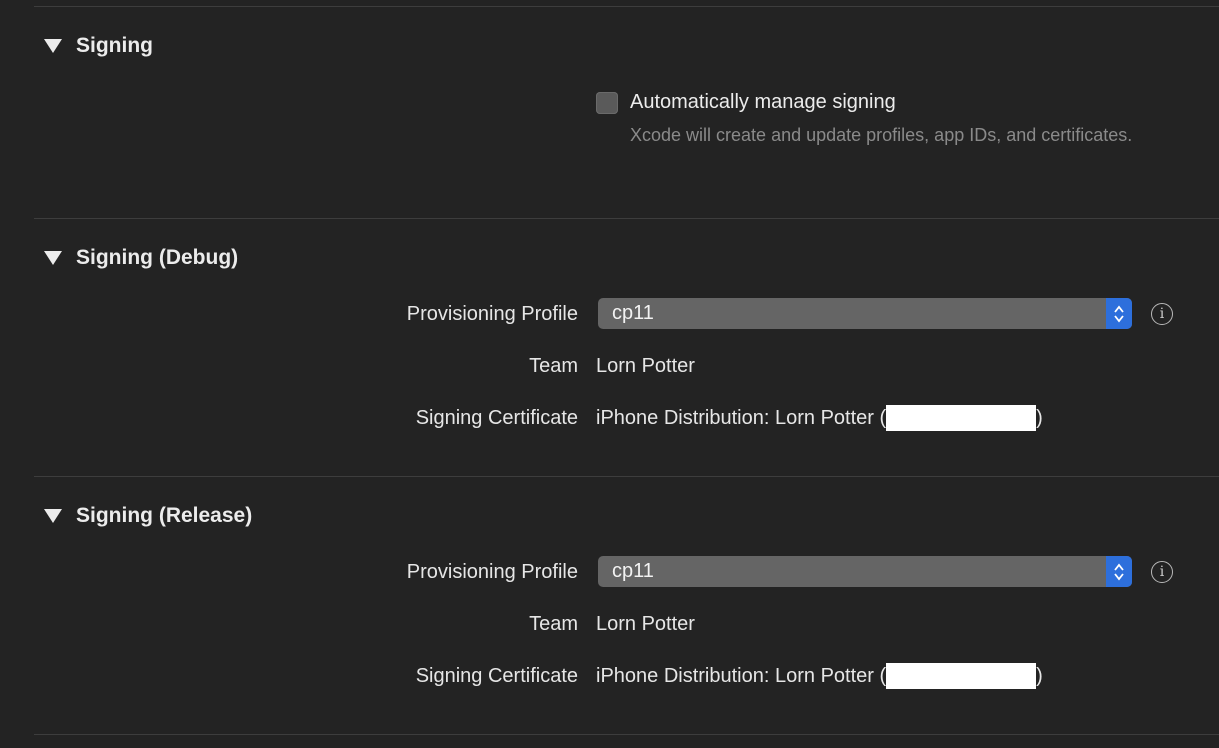 This screenshot has height=748, width=1219. I want to click on section-title: Signing, so click(114, 45).